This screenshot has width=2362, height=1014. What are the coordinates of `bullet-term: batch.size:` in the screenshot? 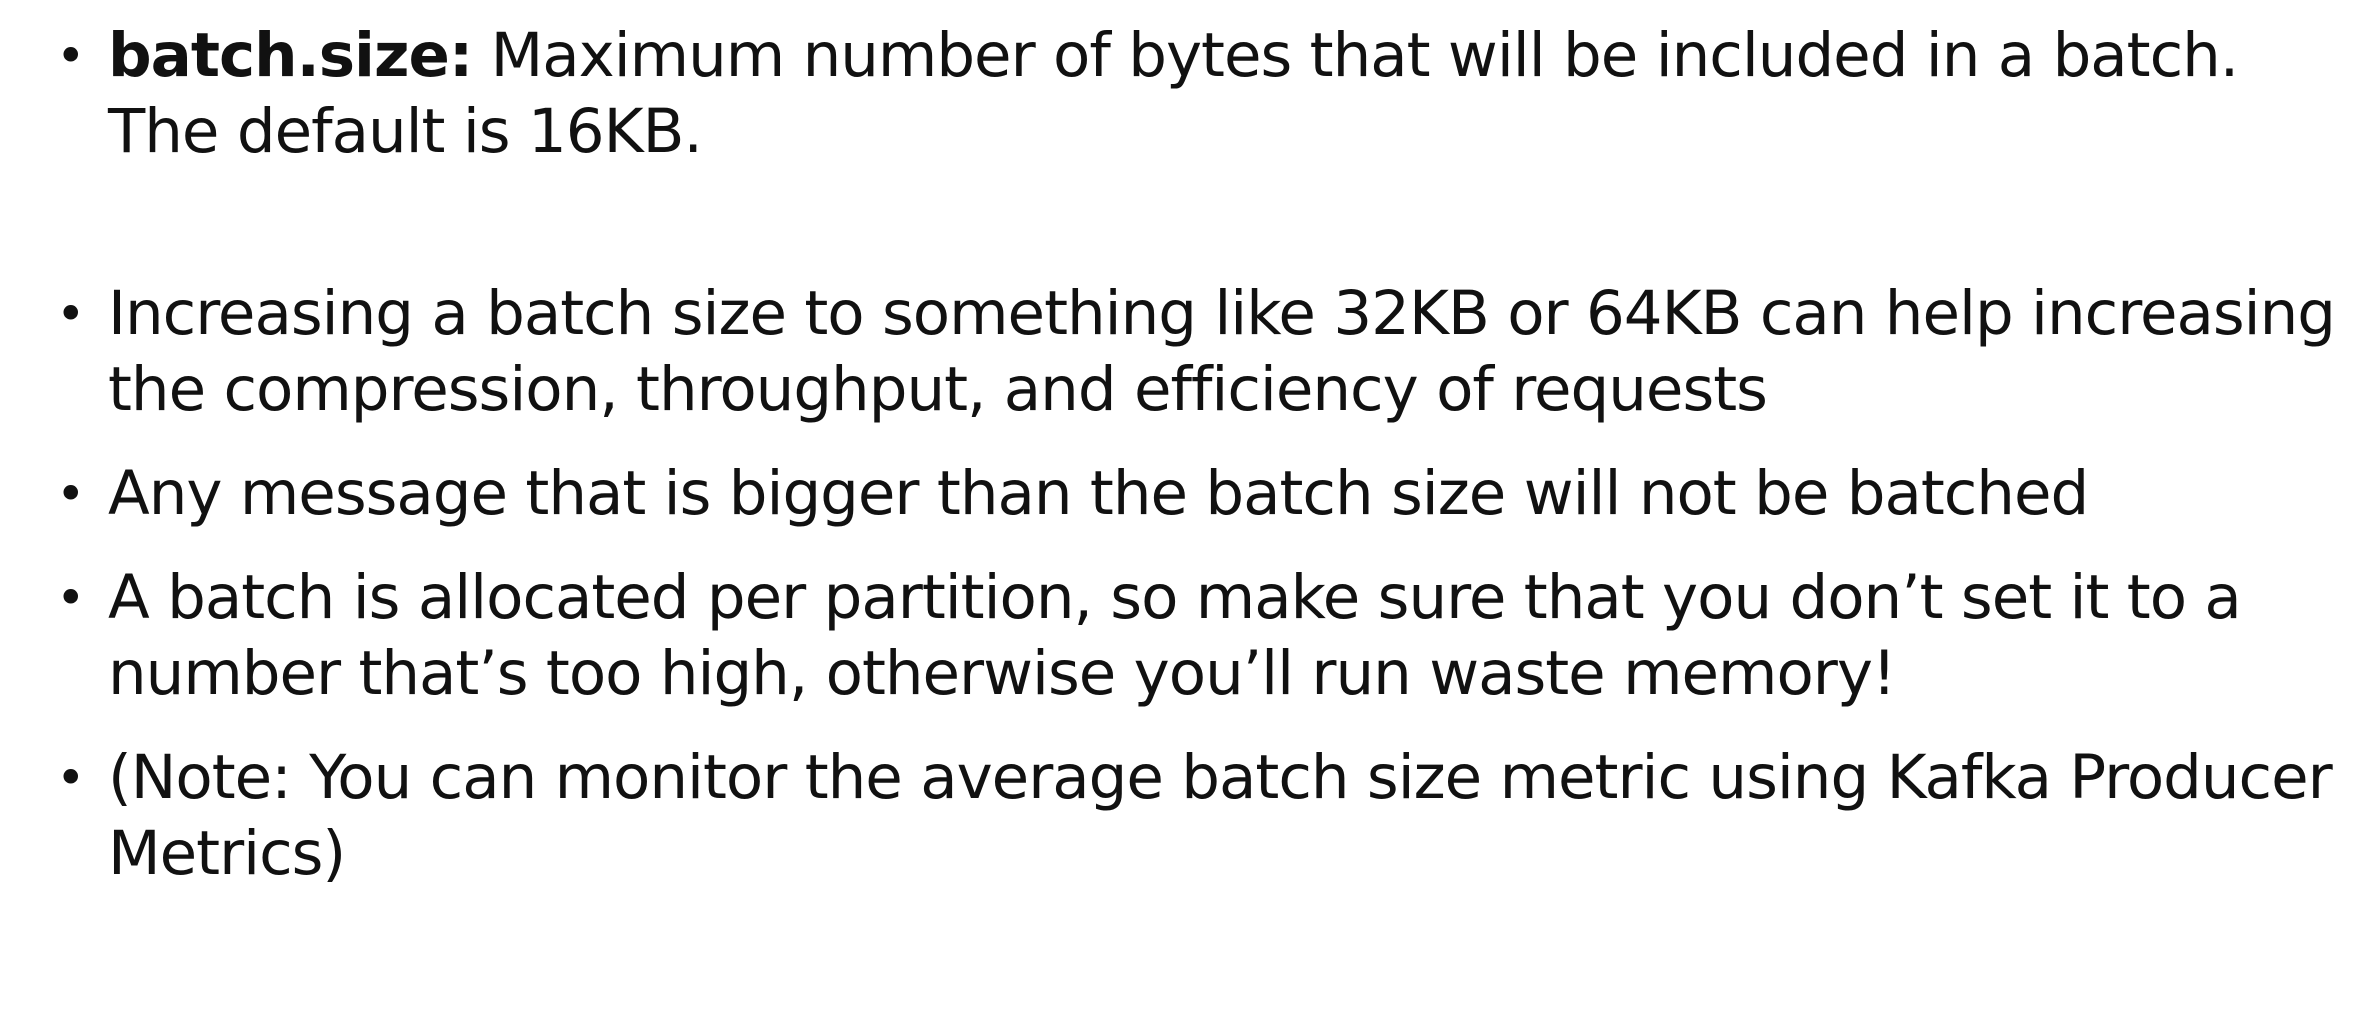 It's located at (290, 55).